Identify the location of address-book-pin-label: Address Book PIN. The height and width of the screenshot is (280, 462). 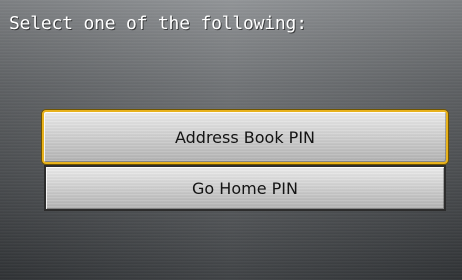
(245, 137).